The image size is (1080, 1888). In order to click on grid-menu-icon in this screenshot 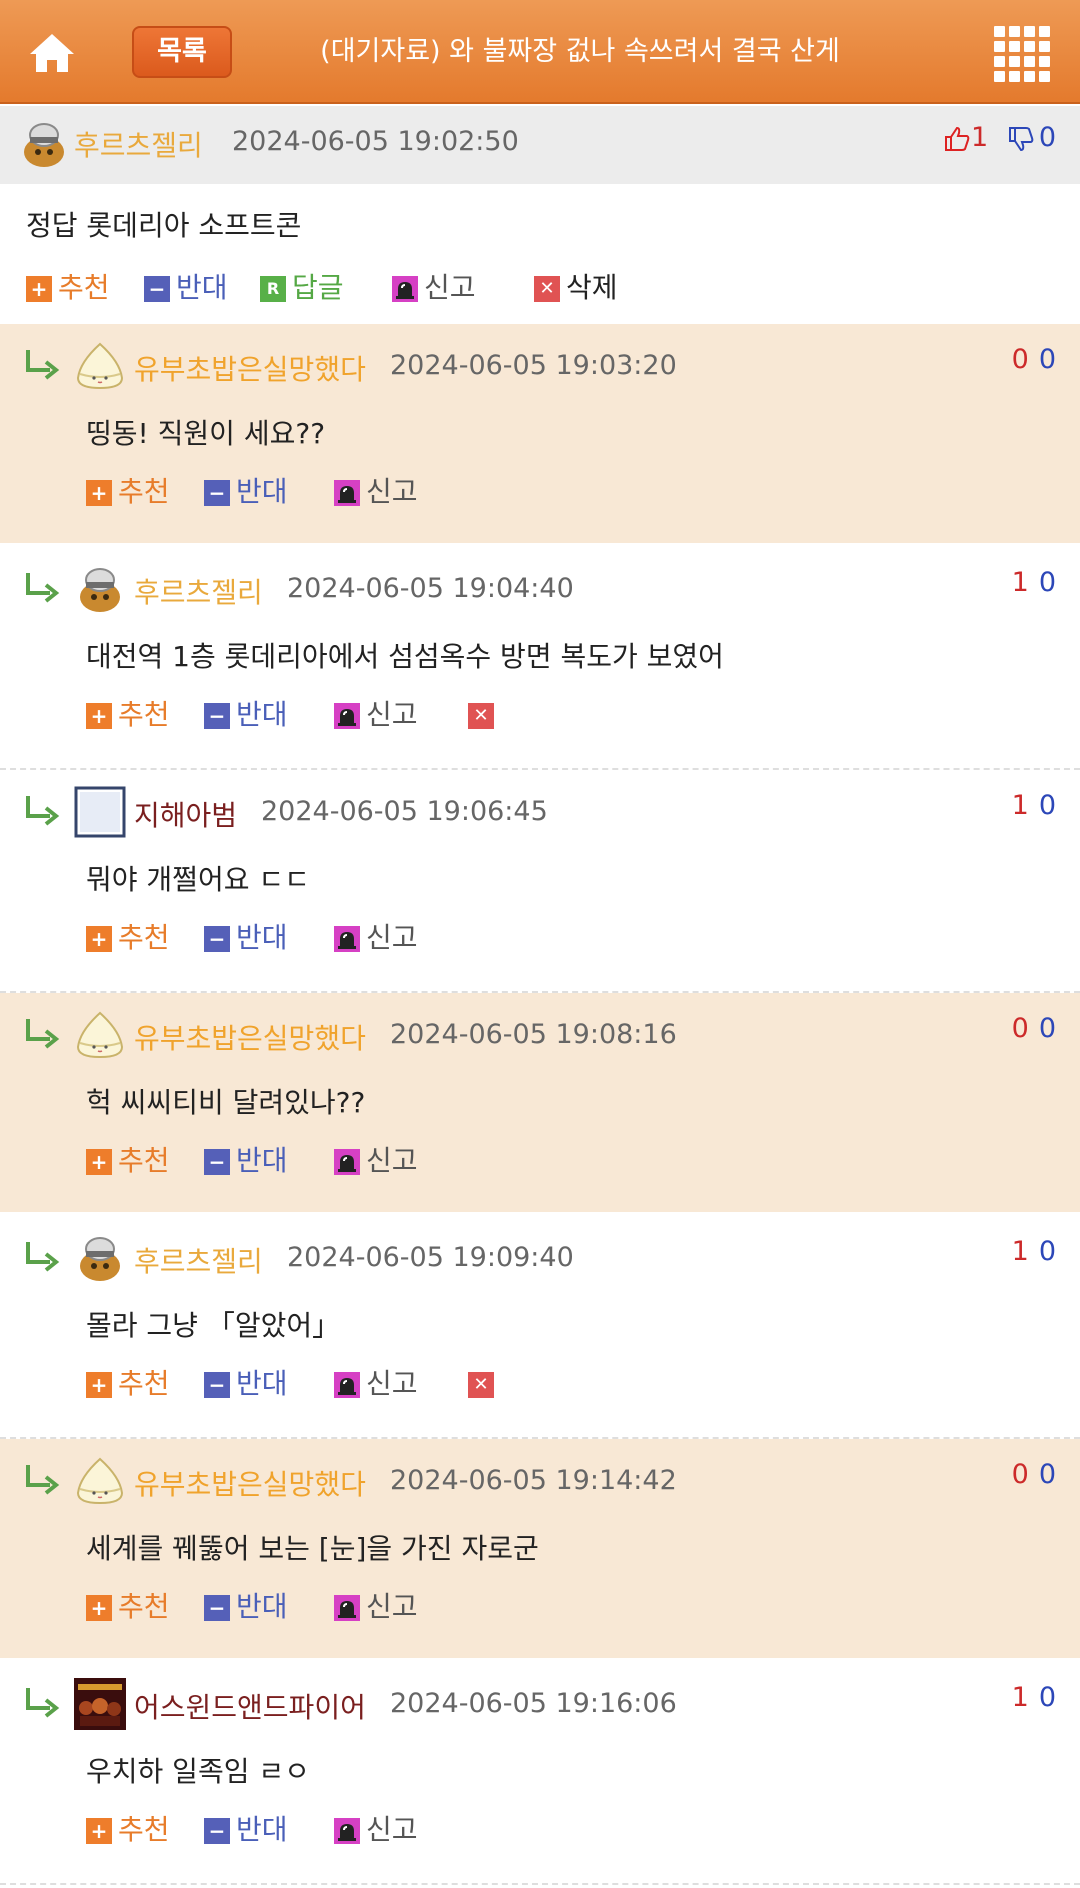, I will do `click(1022, 54)`.